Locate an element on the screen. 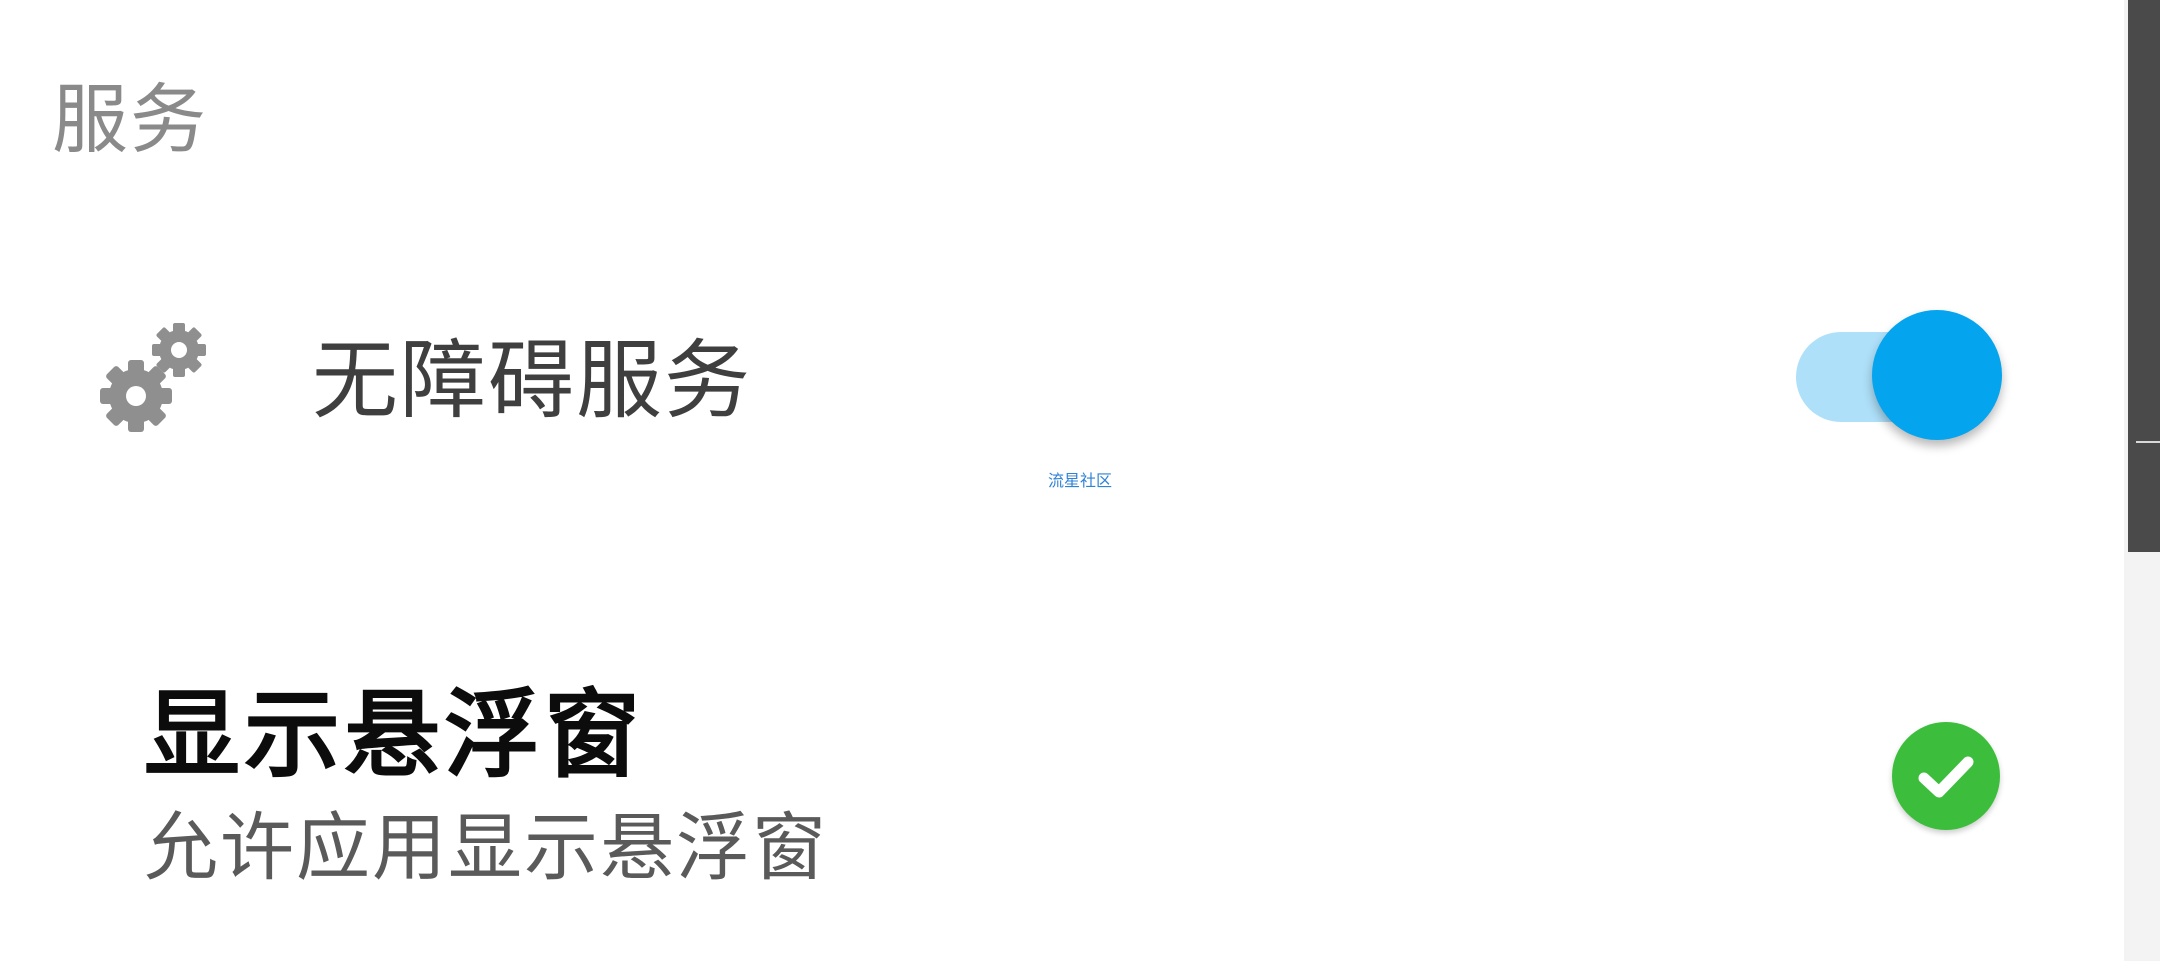 The width and height of the screenshot is (2160, 961). check-circle-icon is located at coordinates (1946, 776).